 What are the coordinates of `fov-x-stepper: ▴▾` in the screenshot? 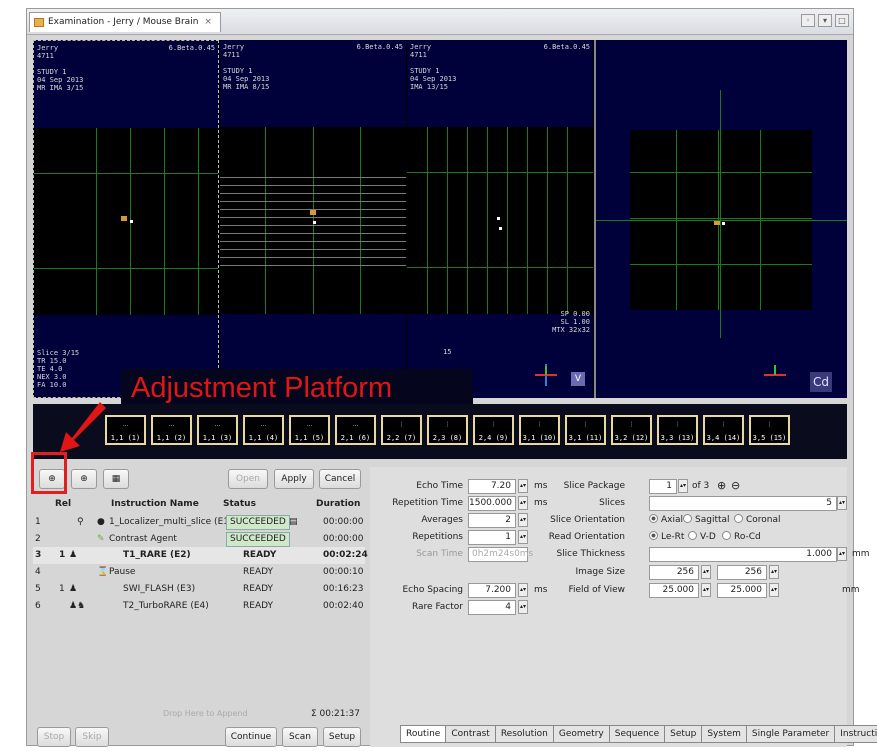 It's located at (706, 590).